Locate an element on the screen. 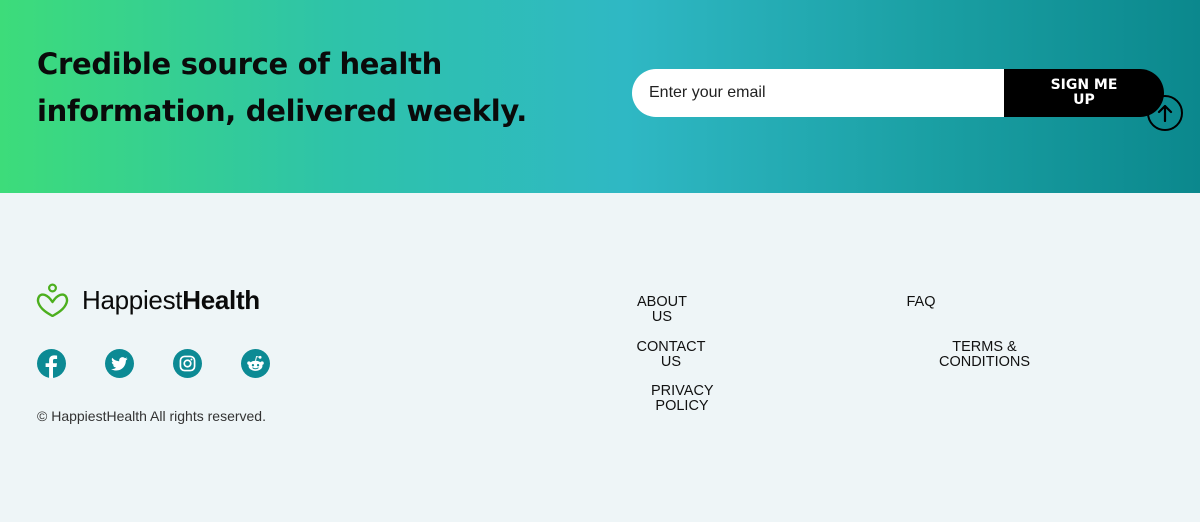  happiesthealth-logo: HappiestHealth is located at coordinates (148, 300).